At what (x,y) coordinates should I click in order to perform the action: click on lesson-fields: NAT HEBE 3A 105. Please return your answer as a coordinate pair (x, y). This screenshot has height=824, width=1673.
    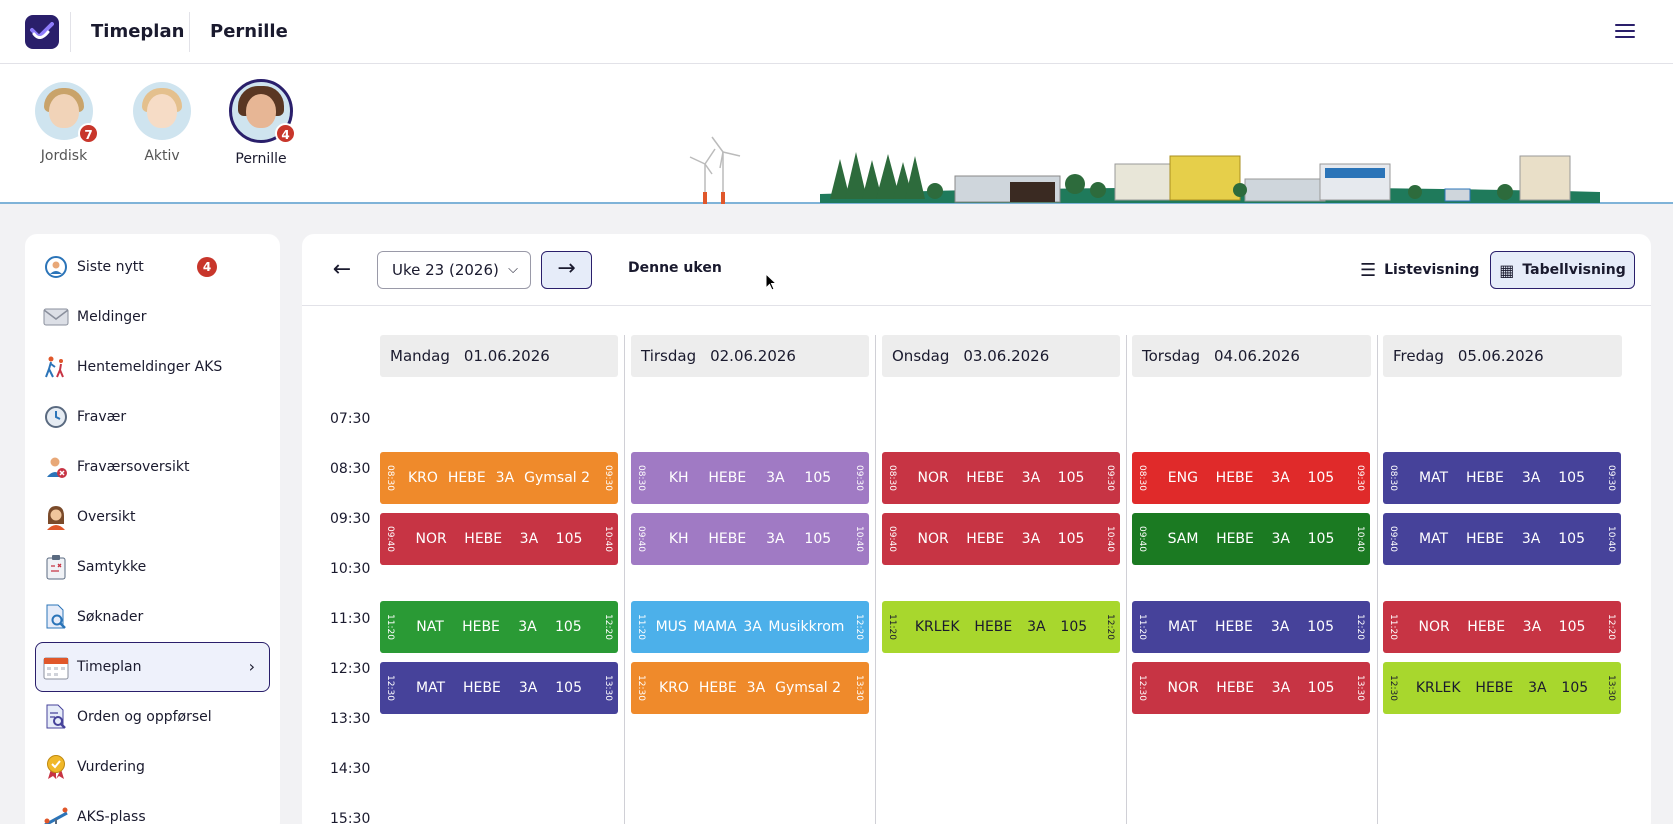
    Looking at the image, I should click on (499, 627).